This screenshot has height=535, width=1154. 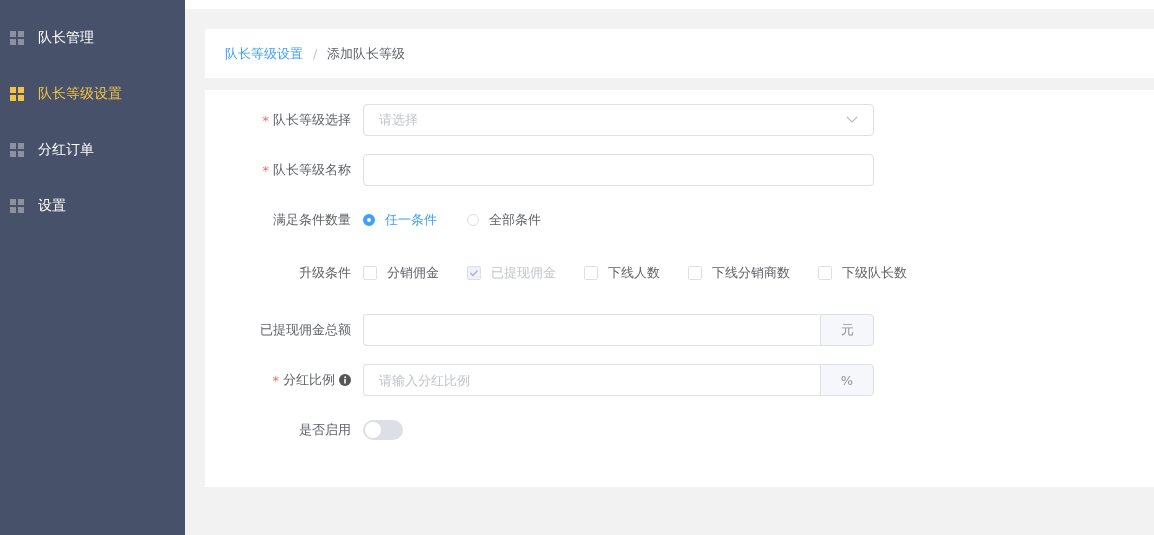 I want to click on chevron-down-icon, so click(x=852, y=120).